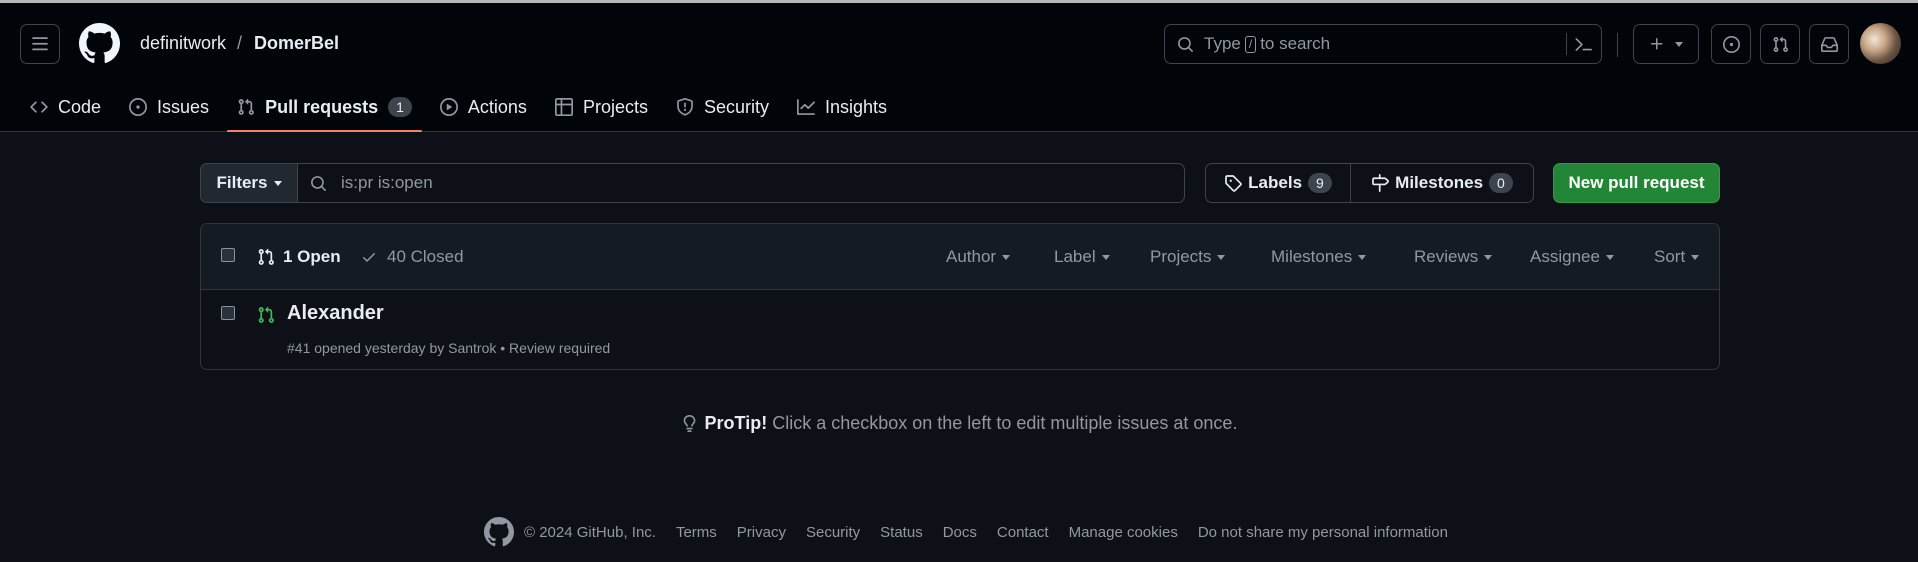  I want to click on tab-security: Security, so click(722, 107).